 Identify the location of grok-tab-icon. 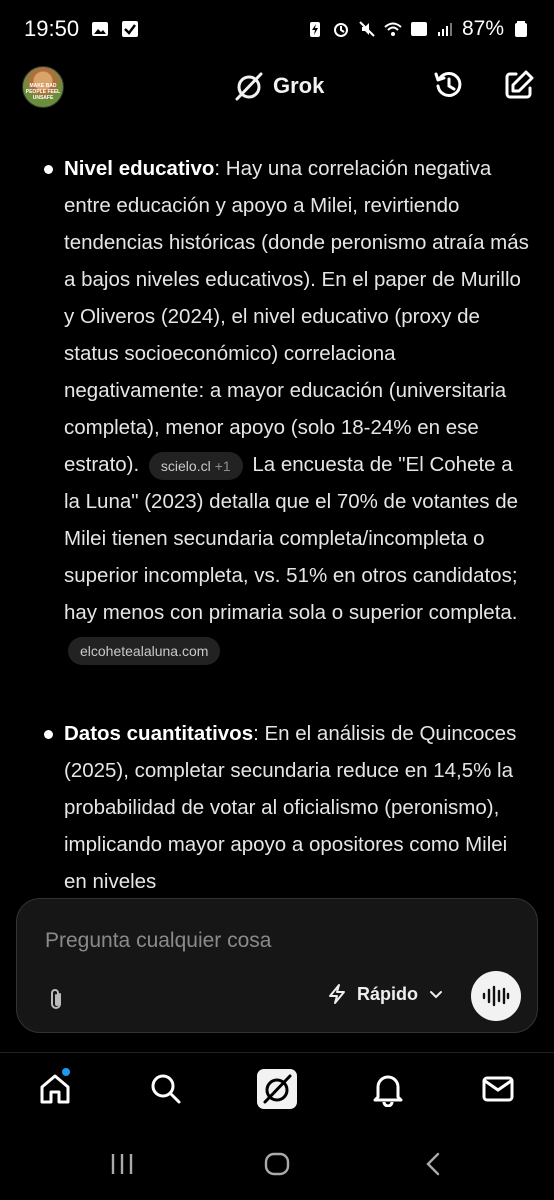
(277, 1089).